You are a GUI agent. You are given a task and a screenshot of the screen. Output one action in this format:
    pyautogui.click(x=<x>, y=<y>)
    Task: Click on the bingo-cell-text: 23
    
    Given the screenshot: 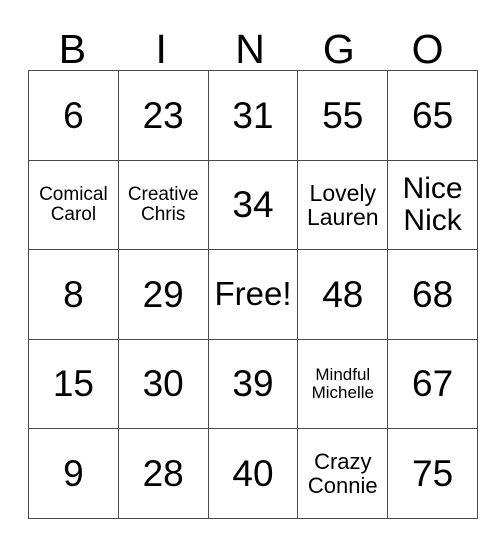 What is the action you would take?
    pyautogui.click(x=163, y=115)
    